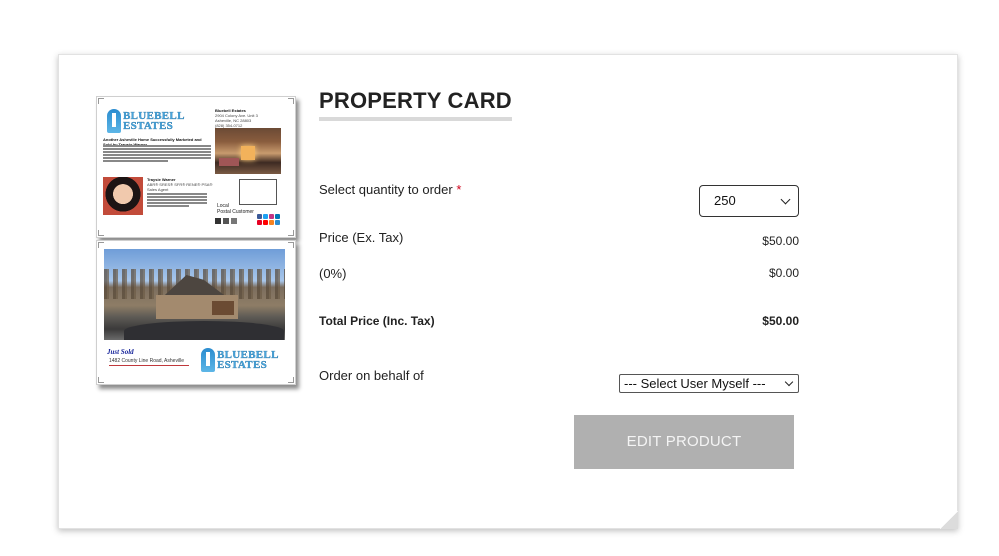 The width and height of the screenshot is (999, 556). What do you see at coordinates (259, 222) in the screenshot?
I see `pinterest-icon` at bounding box center [259, 222].